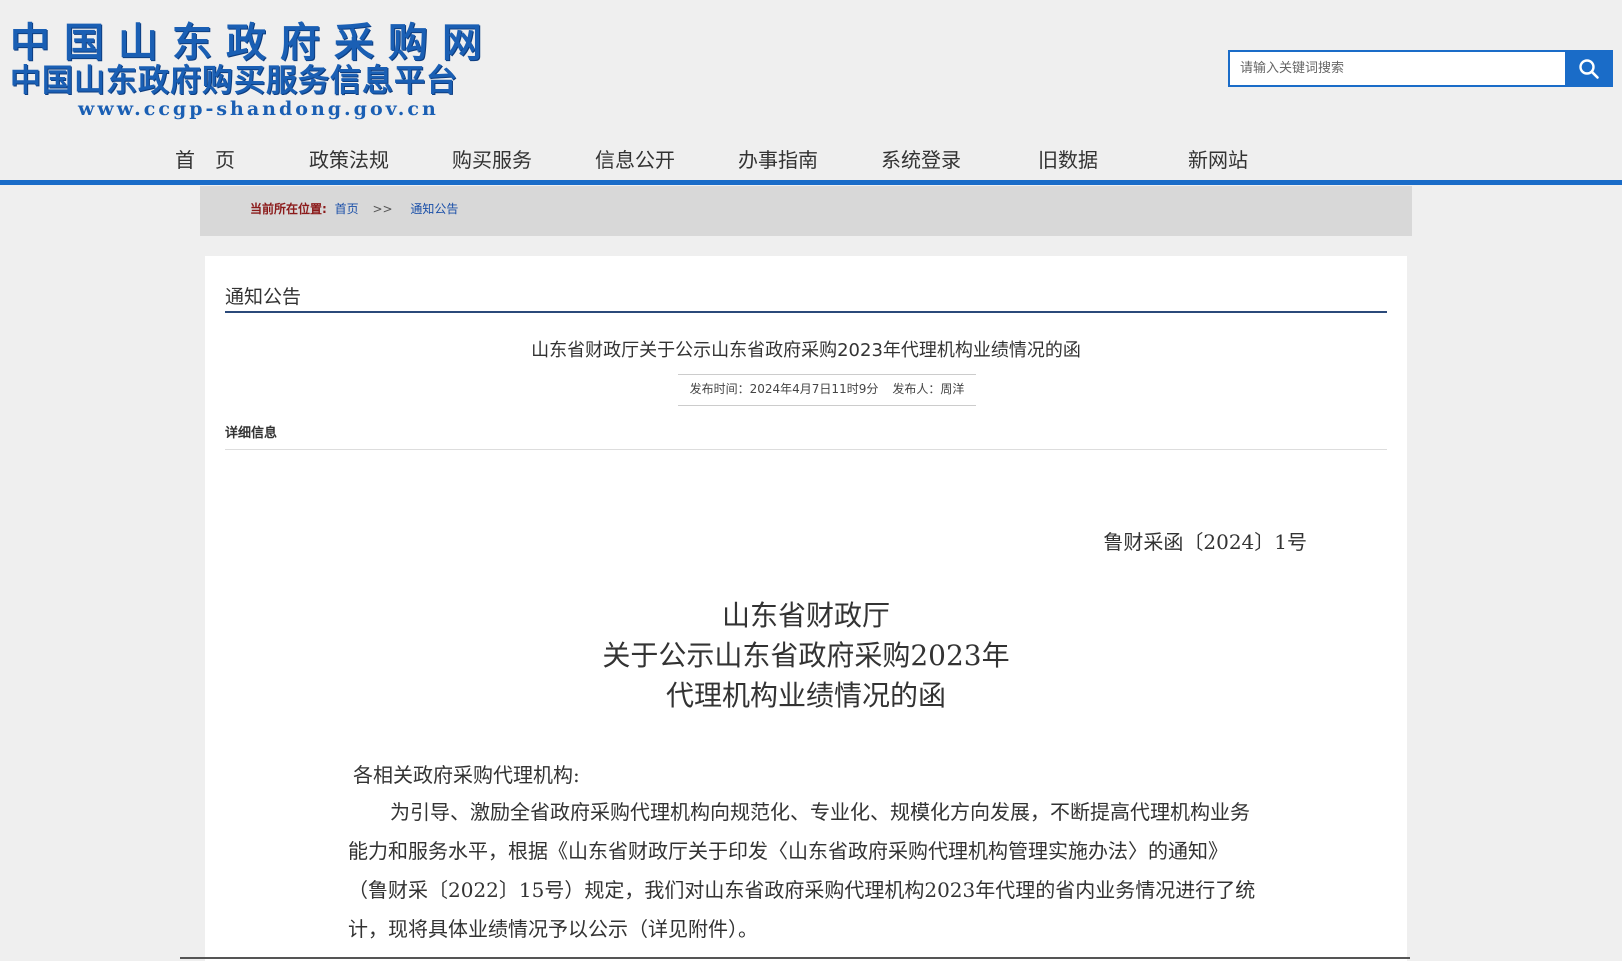 The width and height of the screenshot is (1622, 961). I want to click on document-heading: 山东省财政厅 关于公示山东省政府采购2023年 代理机构业绩情况的函, so click(806, 656).